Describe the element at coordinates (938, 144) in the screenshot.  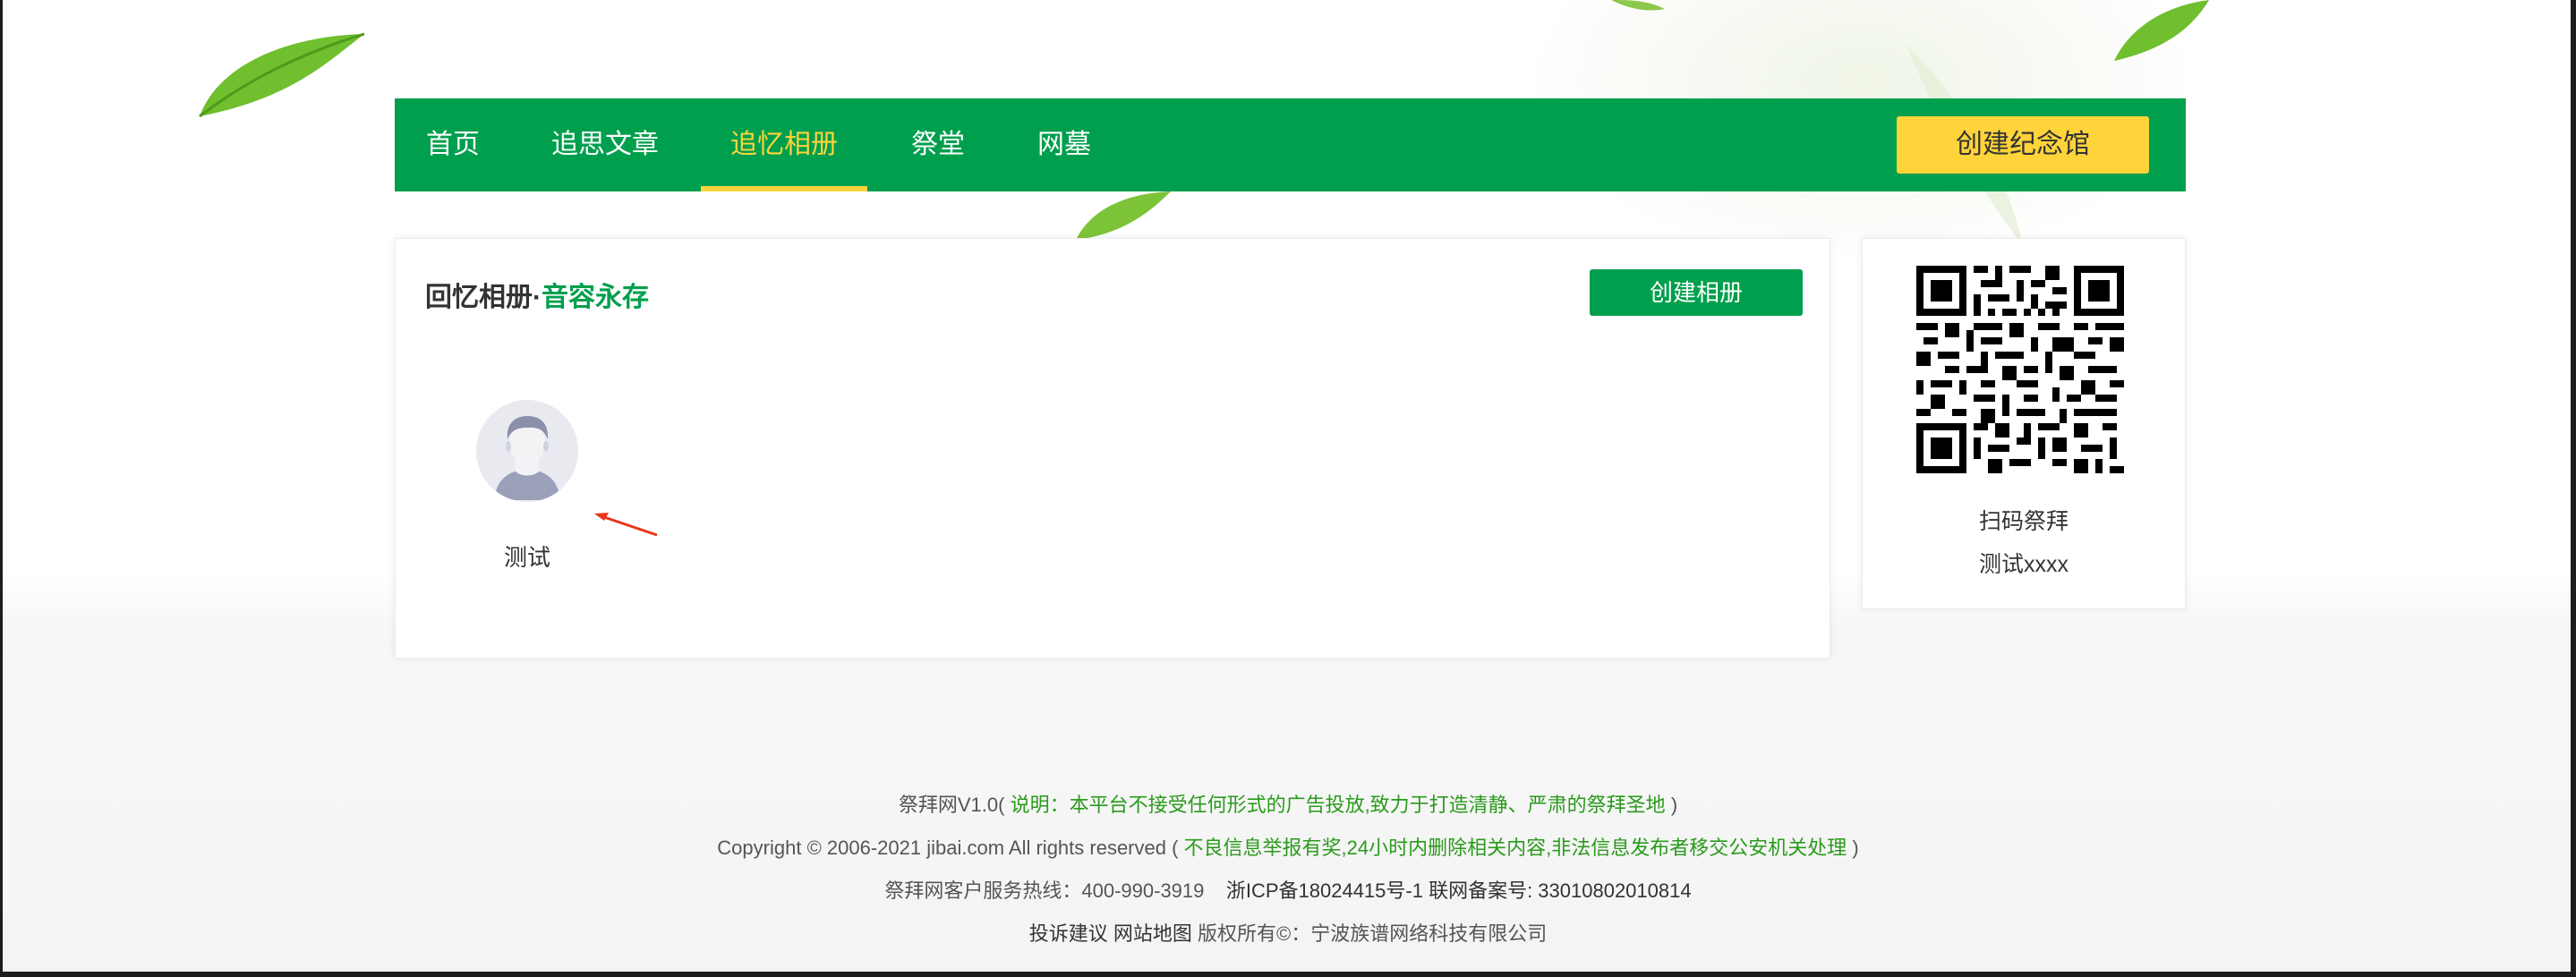
I see `nav-item-hall: 祭堂` at that location.